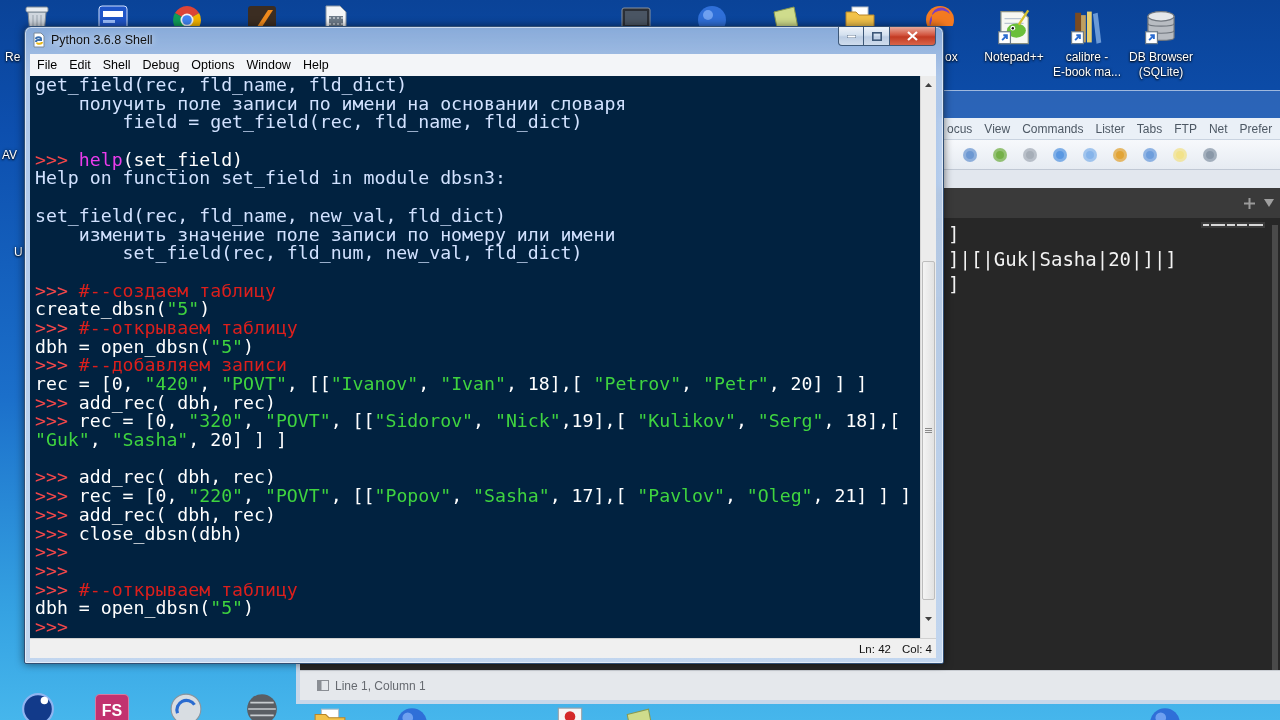  Describe the element at coordinates (123, 309) in the screenshot. I see `code-line: create_dbsn("5")` at that location.